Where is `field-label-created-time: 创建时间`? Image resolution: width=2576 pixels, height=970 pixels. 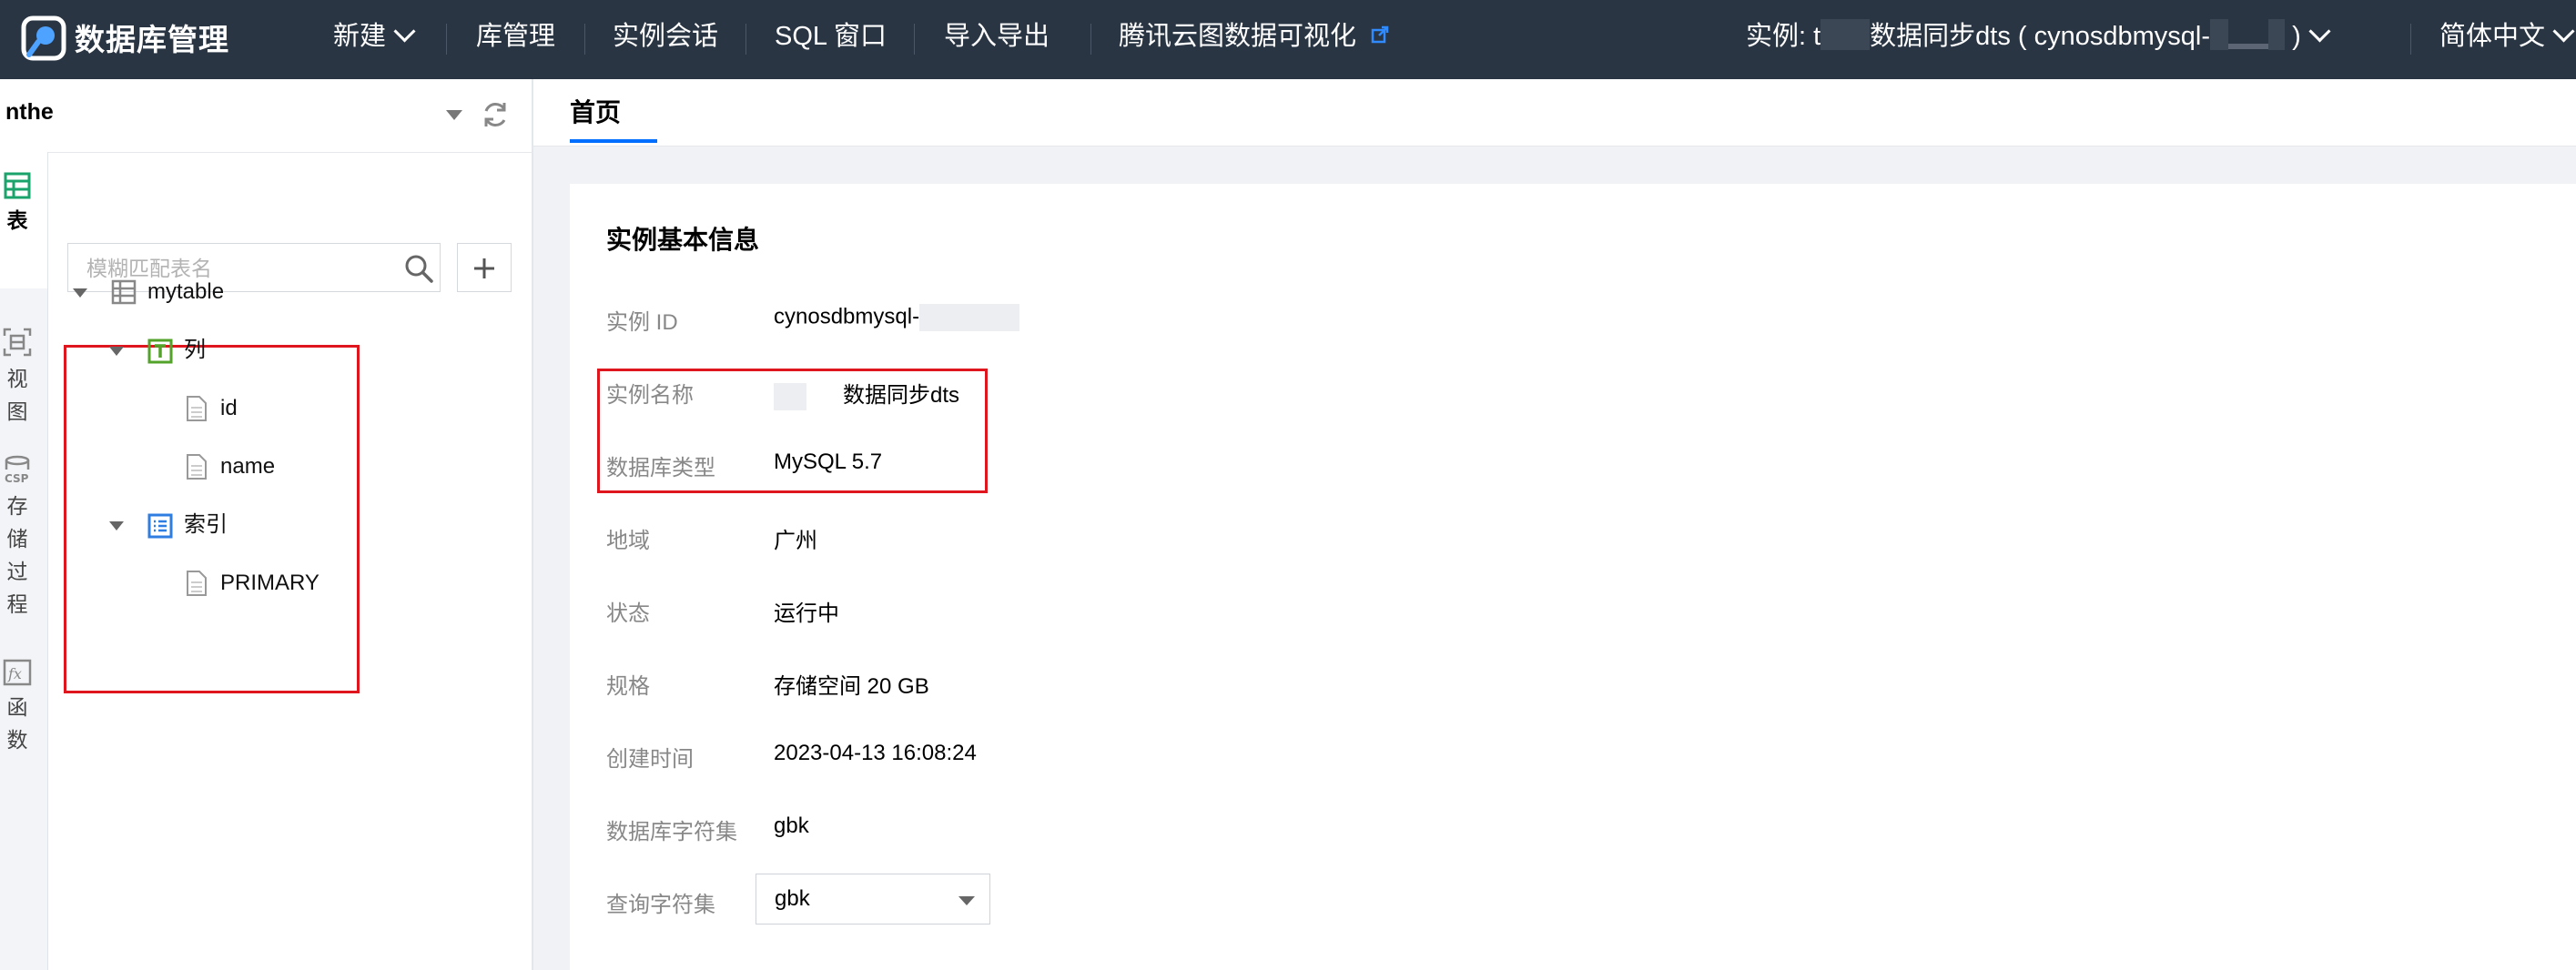
field-label-created-time: 创建时间 is located at coordinates (650, 760).